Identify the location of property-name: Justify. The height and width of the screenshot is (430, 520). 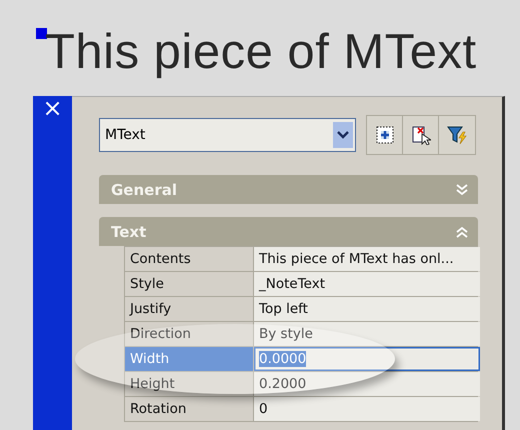
(189, 309).